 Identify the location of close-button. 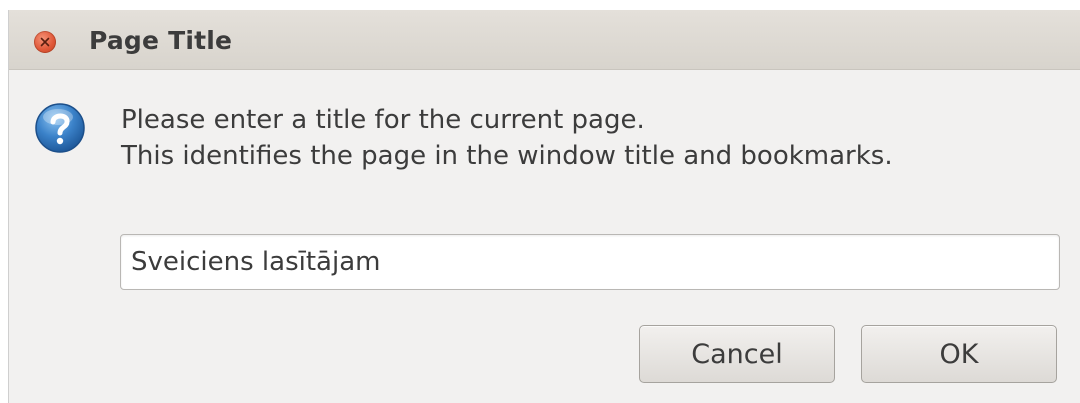
(45, 42).